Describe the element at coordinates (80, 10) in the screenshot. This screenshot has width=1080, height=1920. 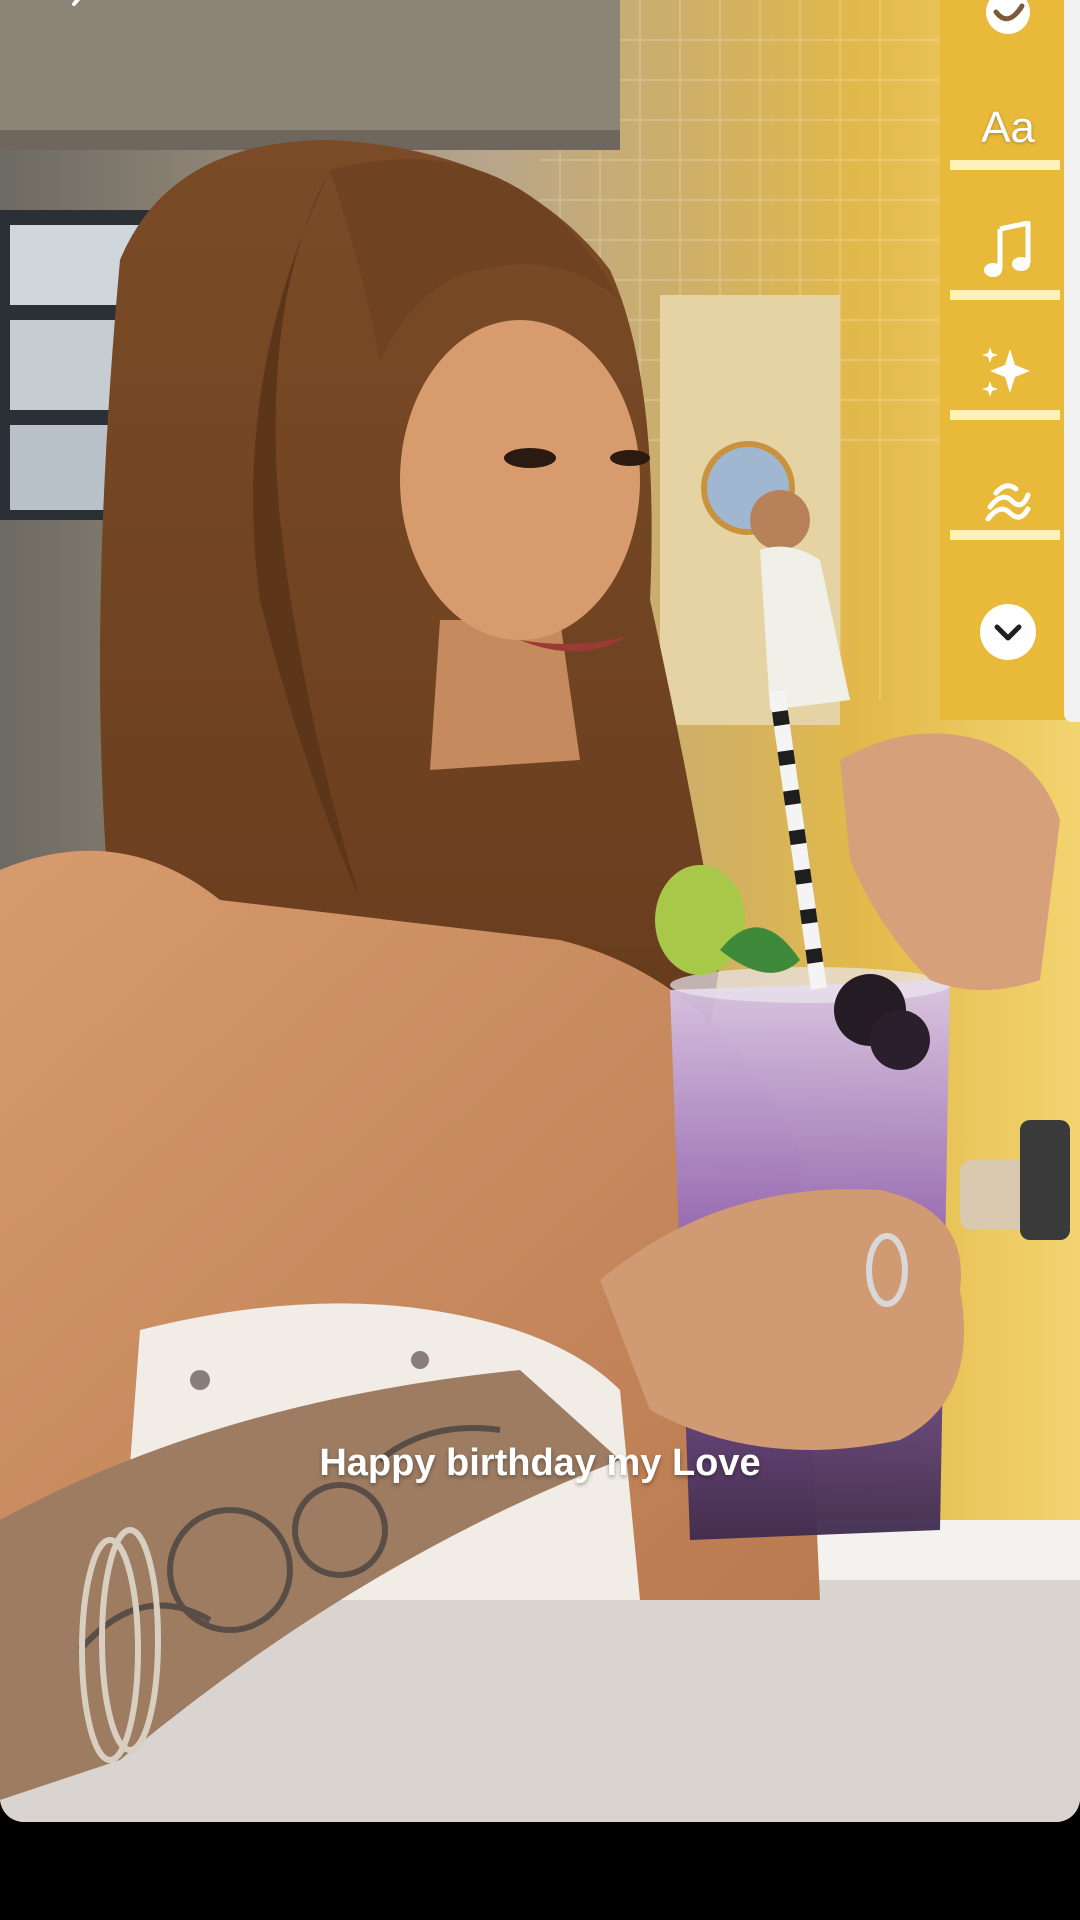
I see `back-button` at that location.